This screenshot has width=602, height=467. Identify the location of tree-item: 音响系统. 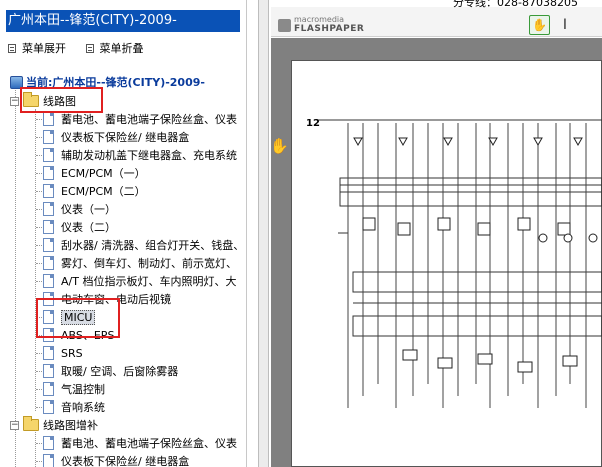
(74, 407).